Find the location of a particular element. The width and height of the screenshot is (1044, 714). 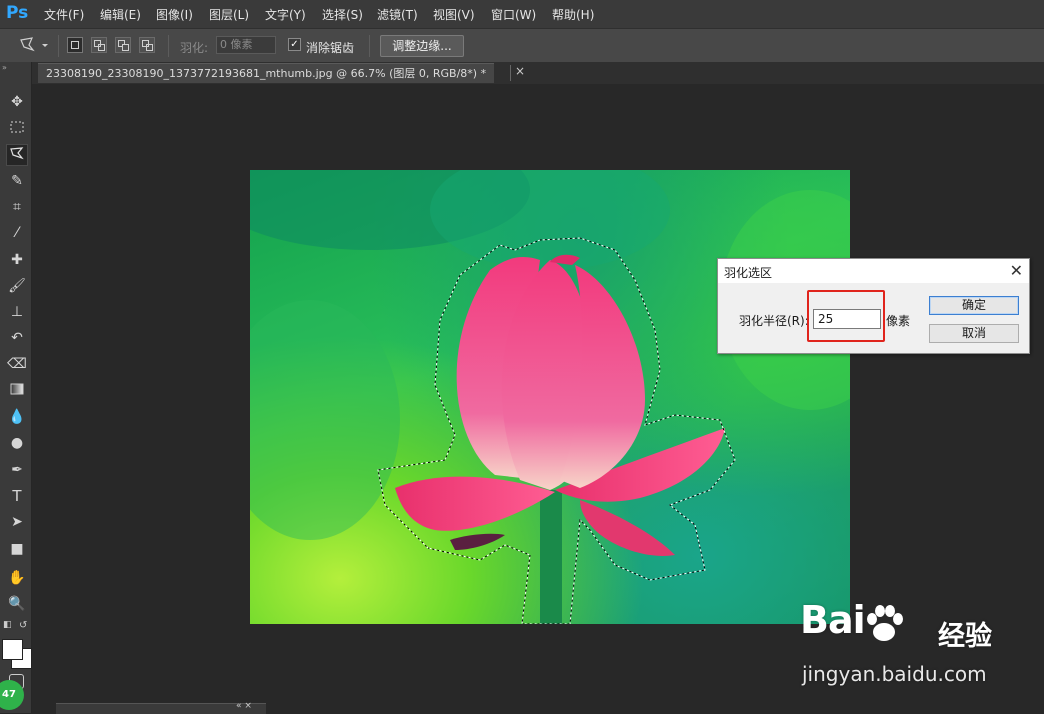

foreground-color-swatch is located at coordinates (12, 649).